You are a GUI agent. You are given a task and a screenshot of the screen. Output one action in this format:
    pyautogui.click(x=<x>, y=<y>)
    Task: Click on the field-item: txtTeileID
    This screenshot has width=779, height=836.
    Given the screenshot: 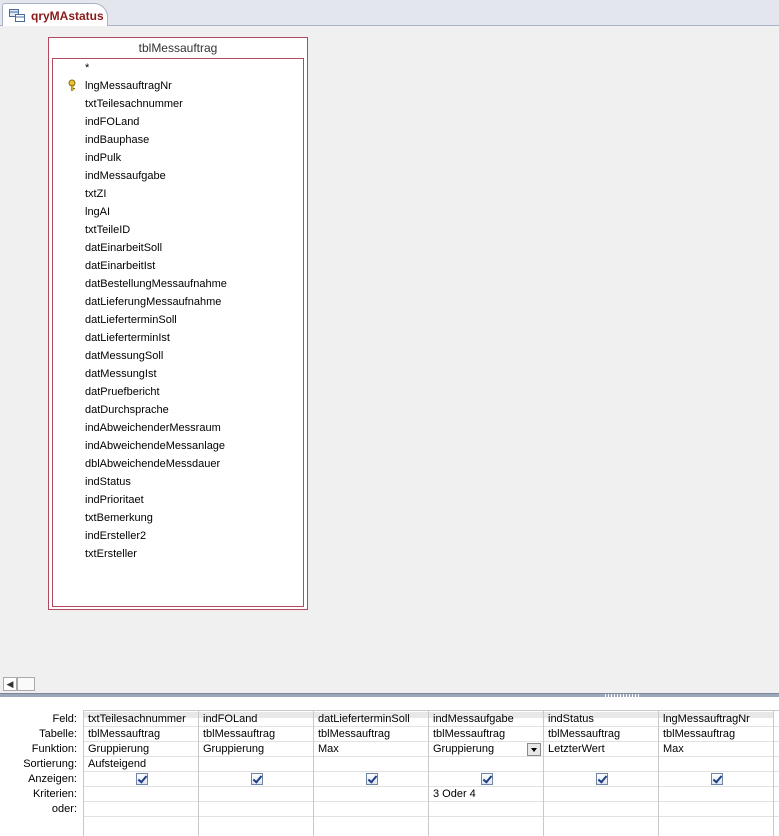 What is the action you would take?
    pyautogui.click(x=107, y=230)
    